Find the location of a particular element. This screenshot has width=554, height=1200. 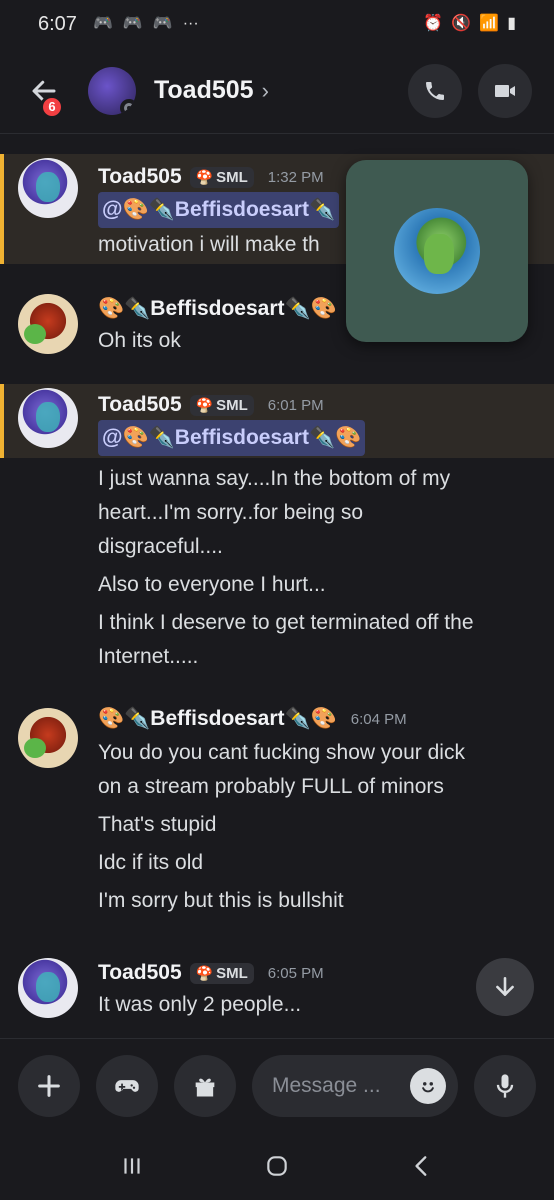

activities-button is located at coordinates (127, 1085).